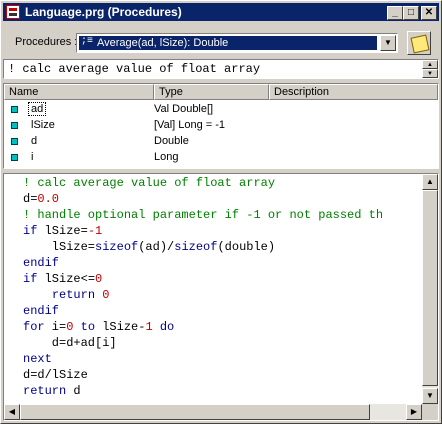 This screenshot has height=424, width=442. I want to click on chevron-down-icon: ▼, so click(388, 43).